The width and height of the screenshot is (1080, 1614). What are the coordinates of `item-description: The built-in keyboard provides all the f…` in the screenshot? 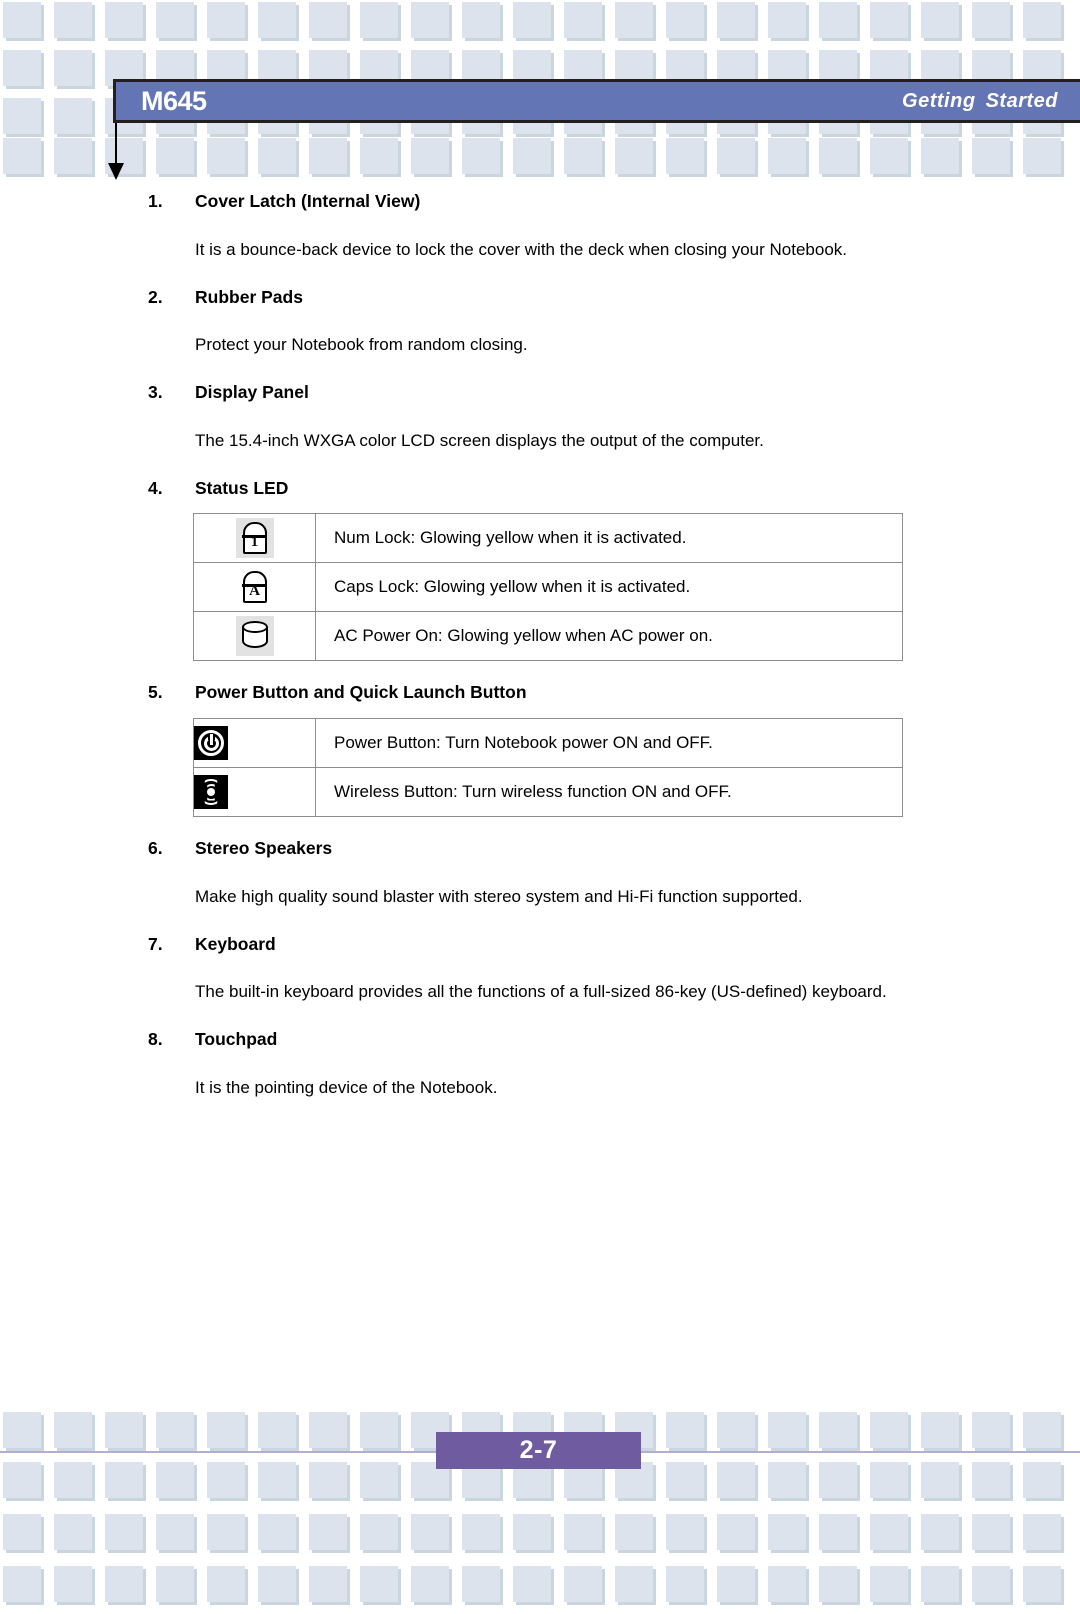 It's located at (541, 992).